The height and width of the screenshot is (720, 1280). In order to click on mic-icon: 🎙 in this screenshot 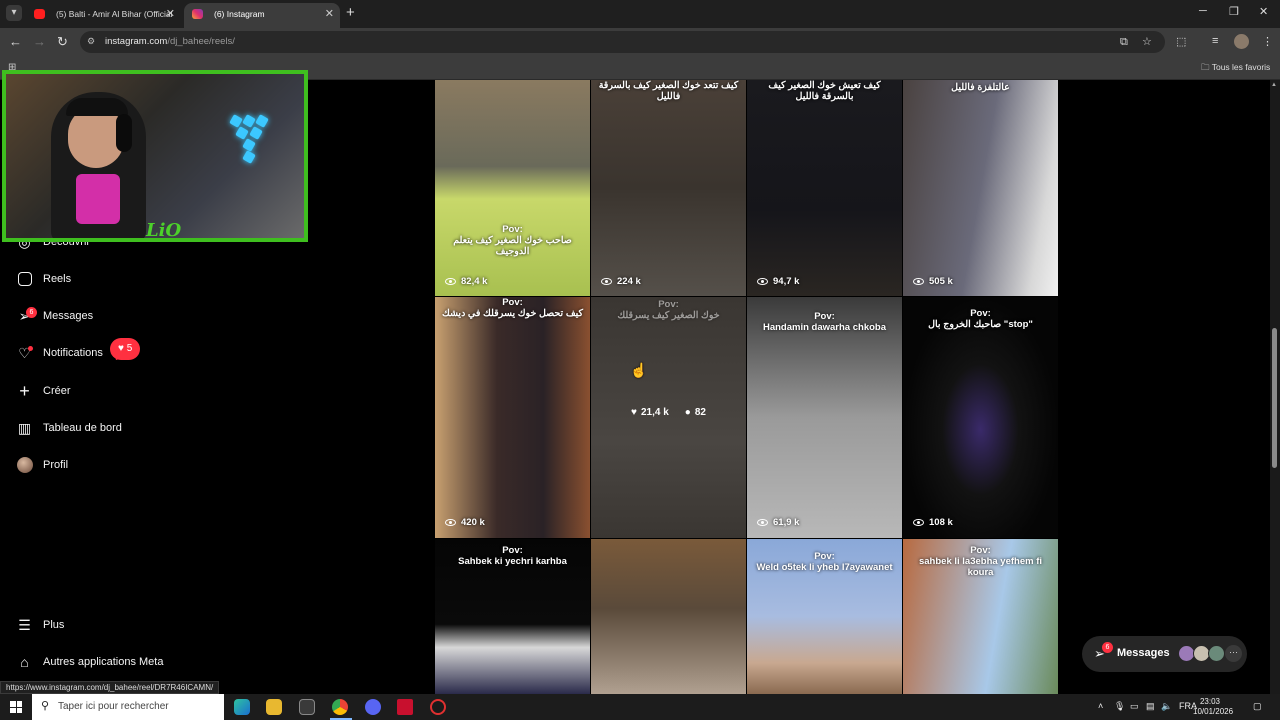, I will do `click(1119, 706)`.